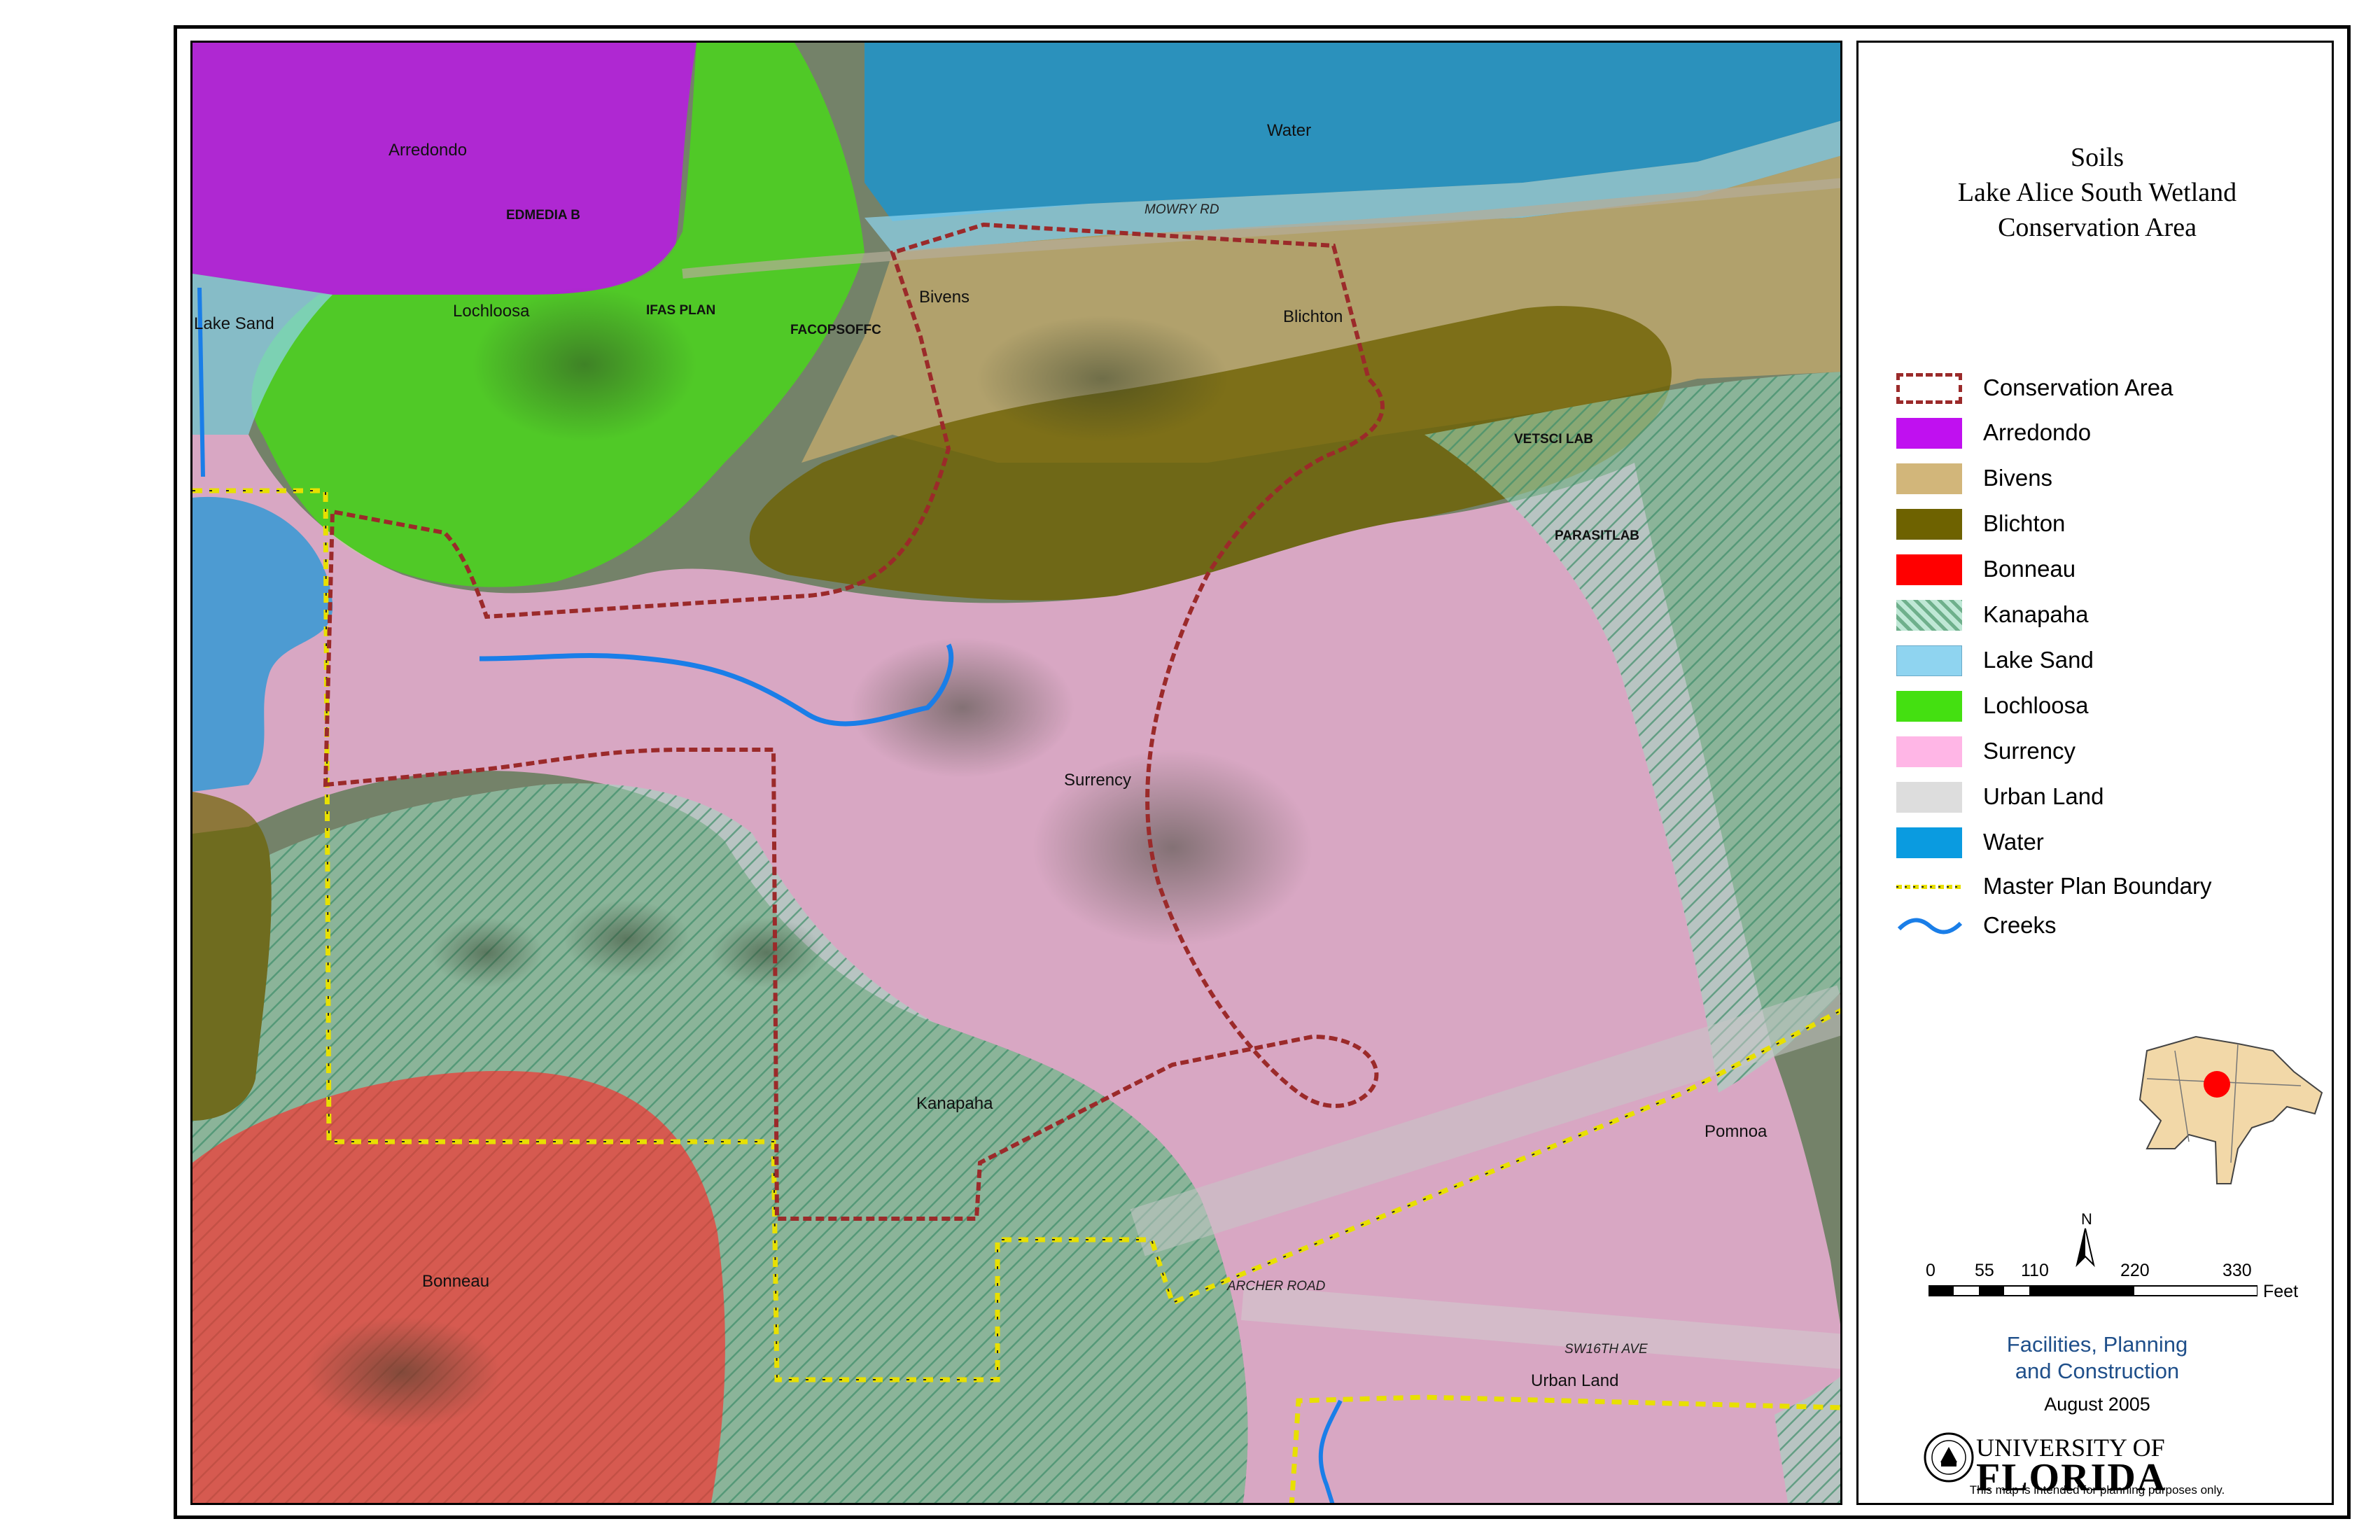 This screenshot has height=1540, width=2380. I want to click on label-vetsci: VETSCI LAB, so click(1553, 439).